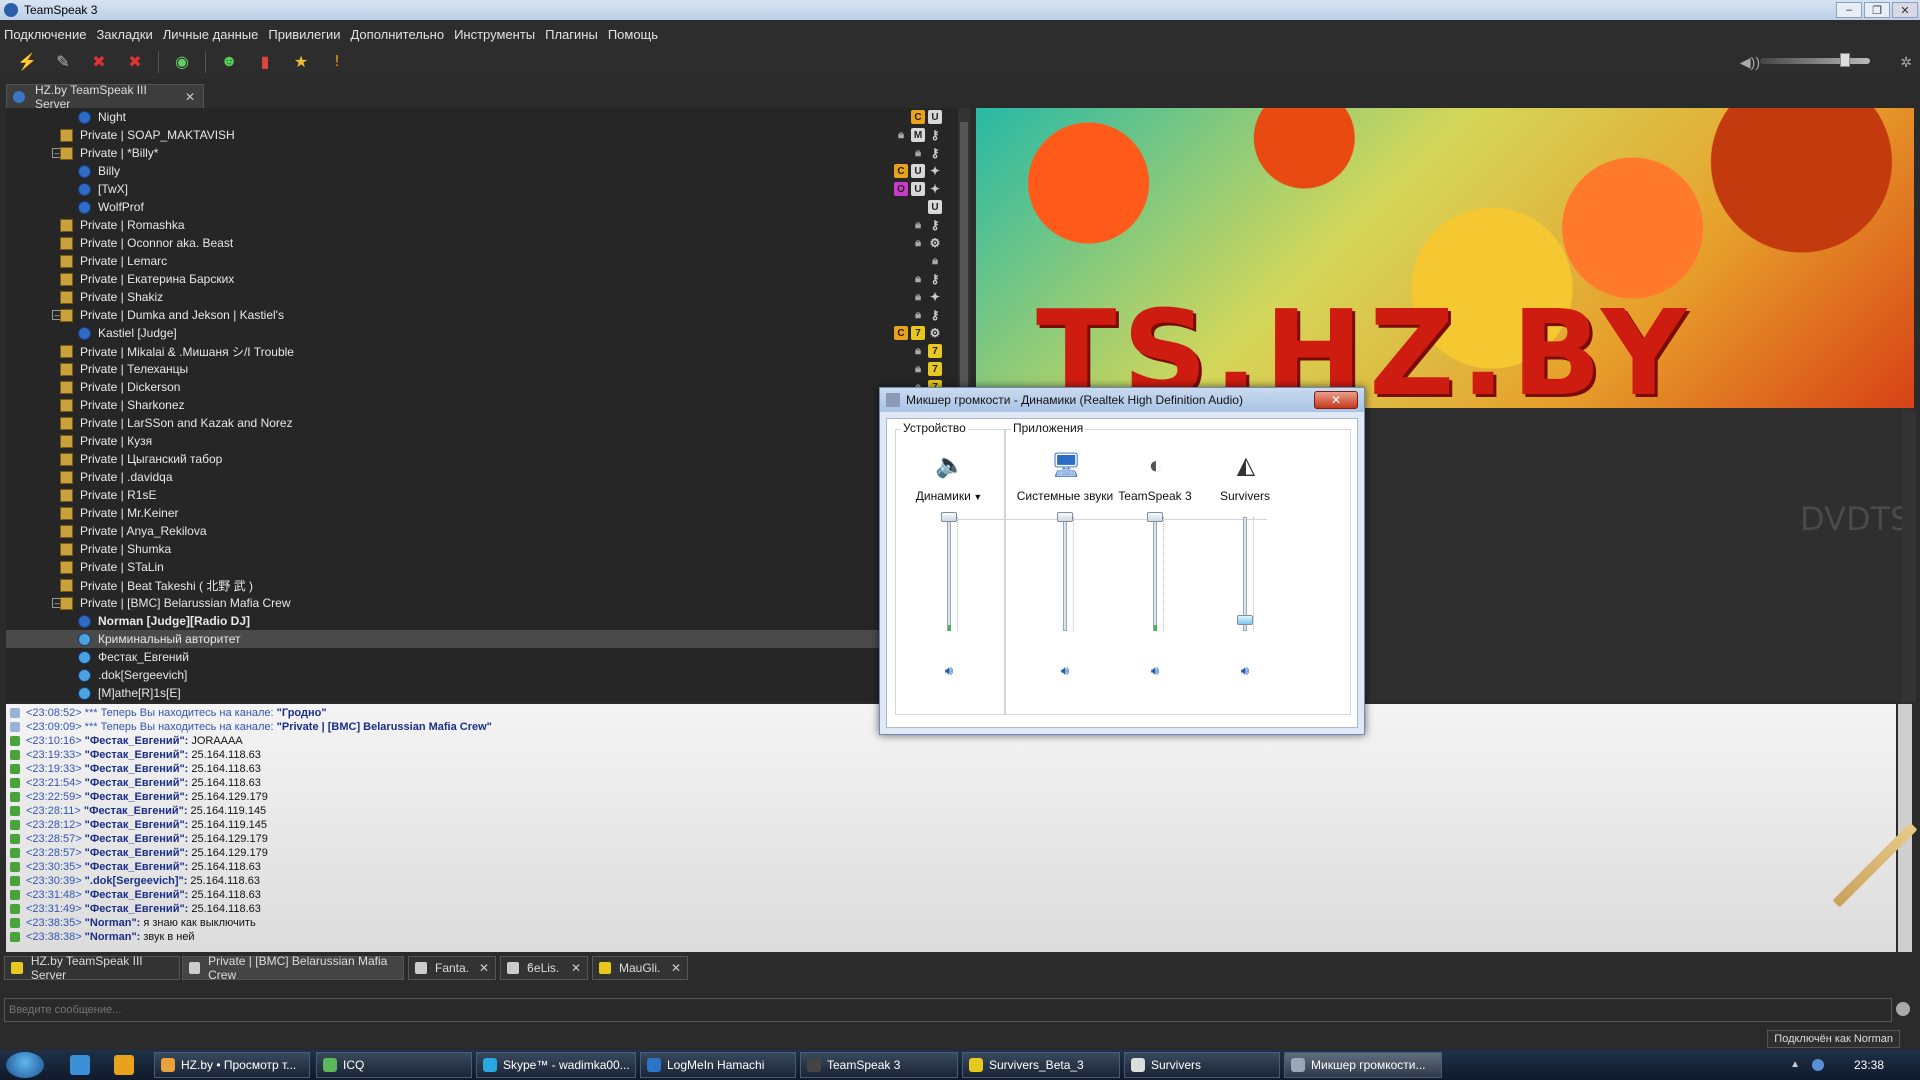  What do you see at coordinates (478, 279) in the screenshot?
I see `channel-item: Private | Екатерина Барских 🔒︎ ⚷` at bounding box center [478, 279].